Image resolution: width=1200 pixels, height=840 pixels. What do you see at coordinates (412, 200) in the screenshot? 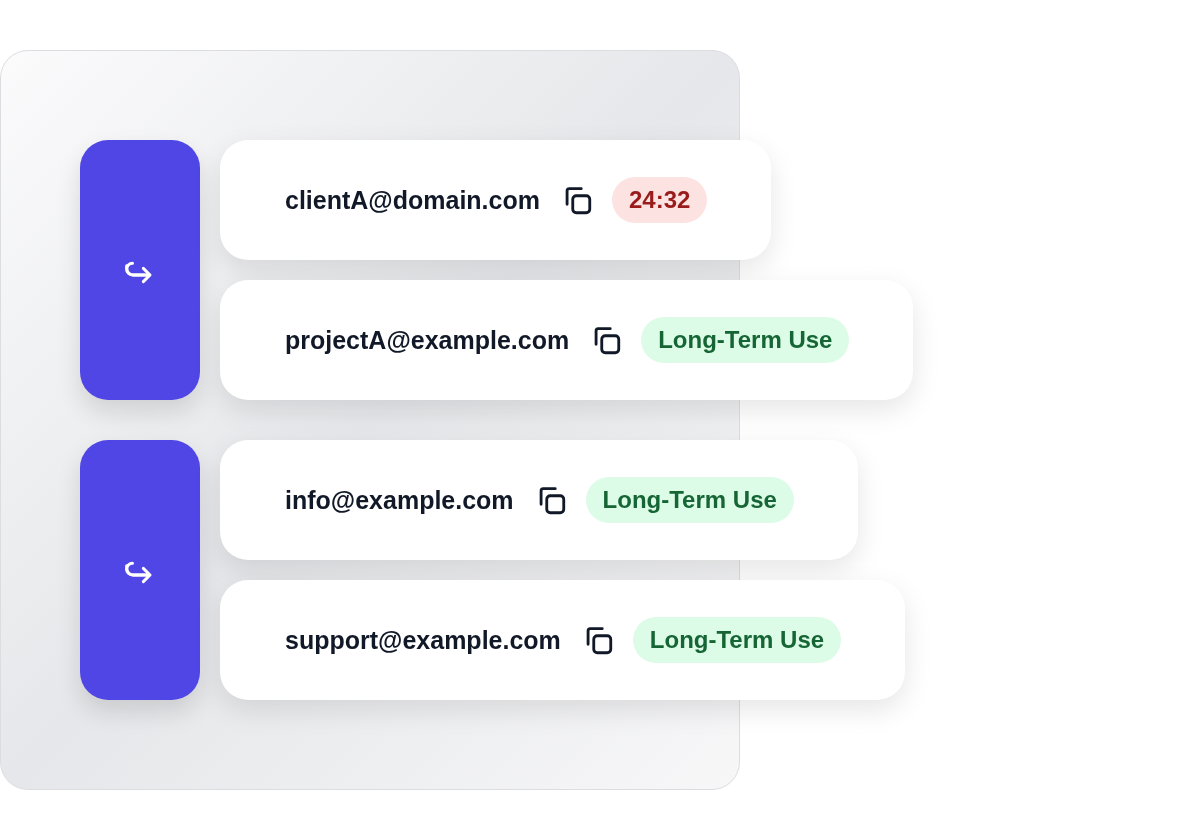
I see `email-address: clientA@domain.com` at bounding box center [412, 200].